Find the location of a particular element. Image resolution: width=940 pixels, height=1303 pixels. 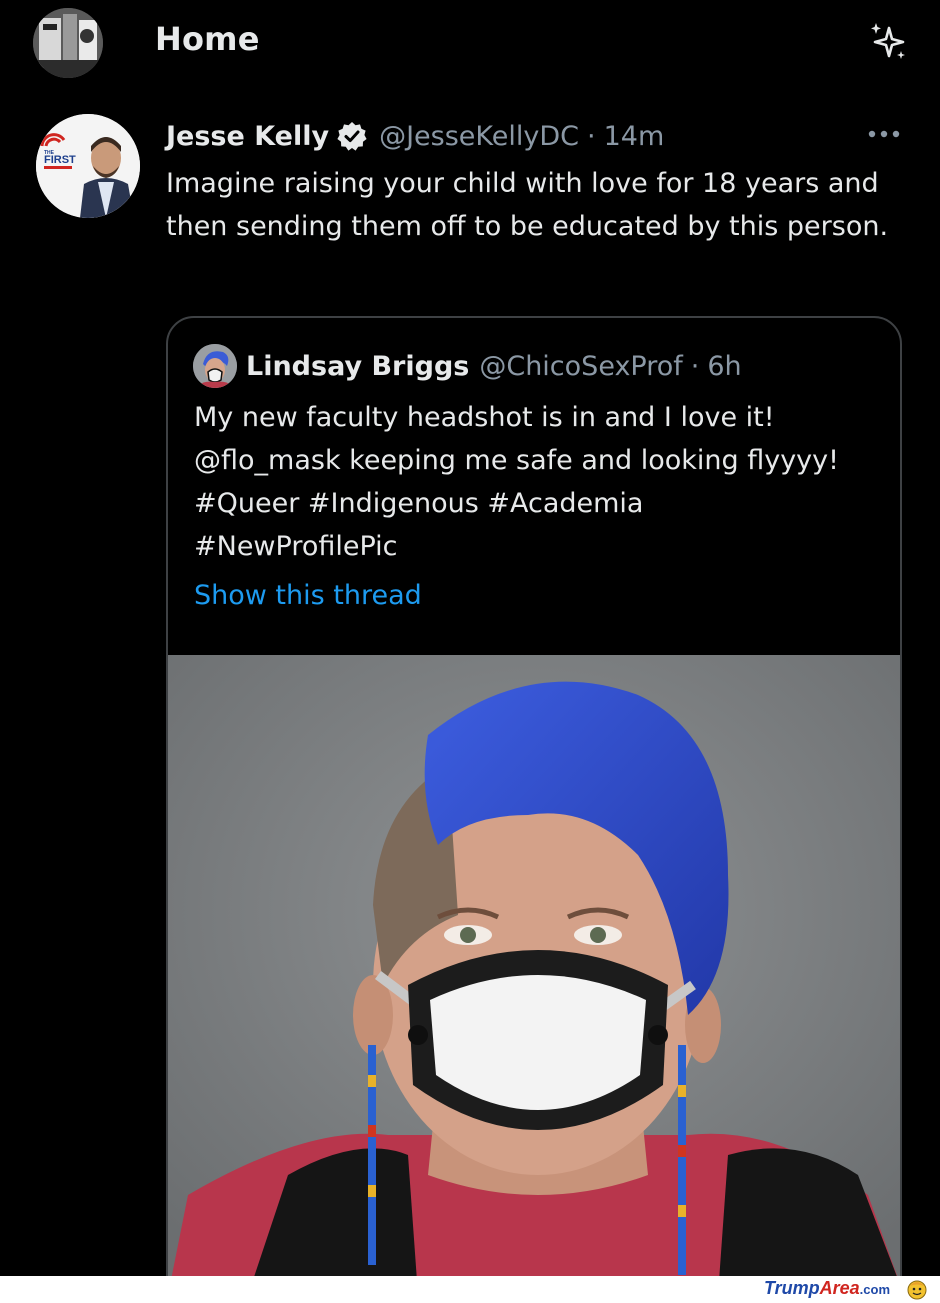

more-icon is located at coordinates (884, 134).